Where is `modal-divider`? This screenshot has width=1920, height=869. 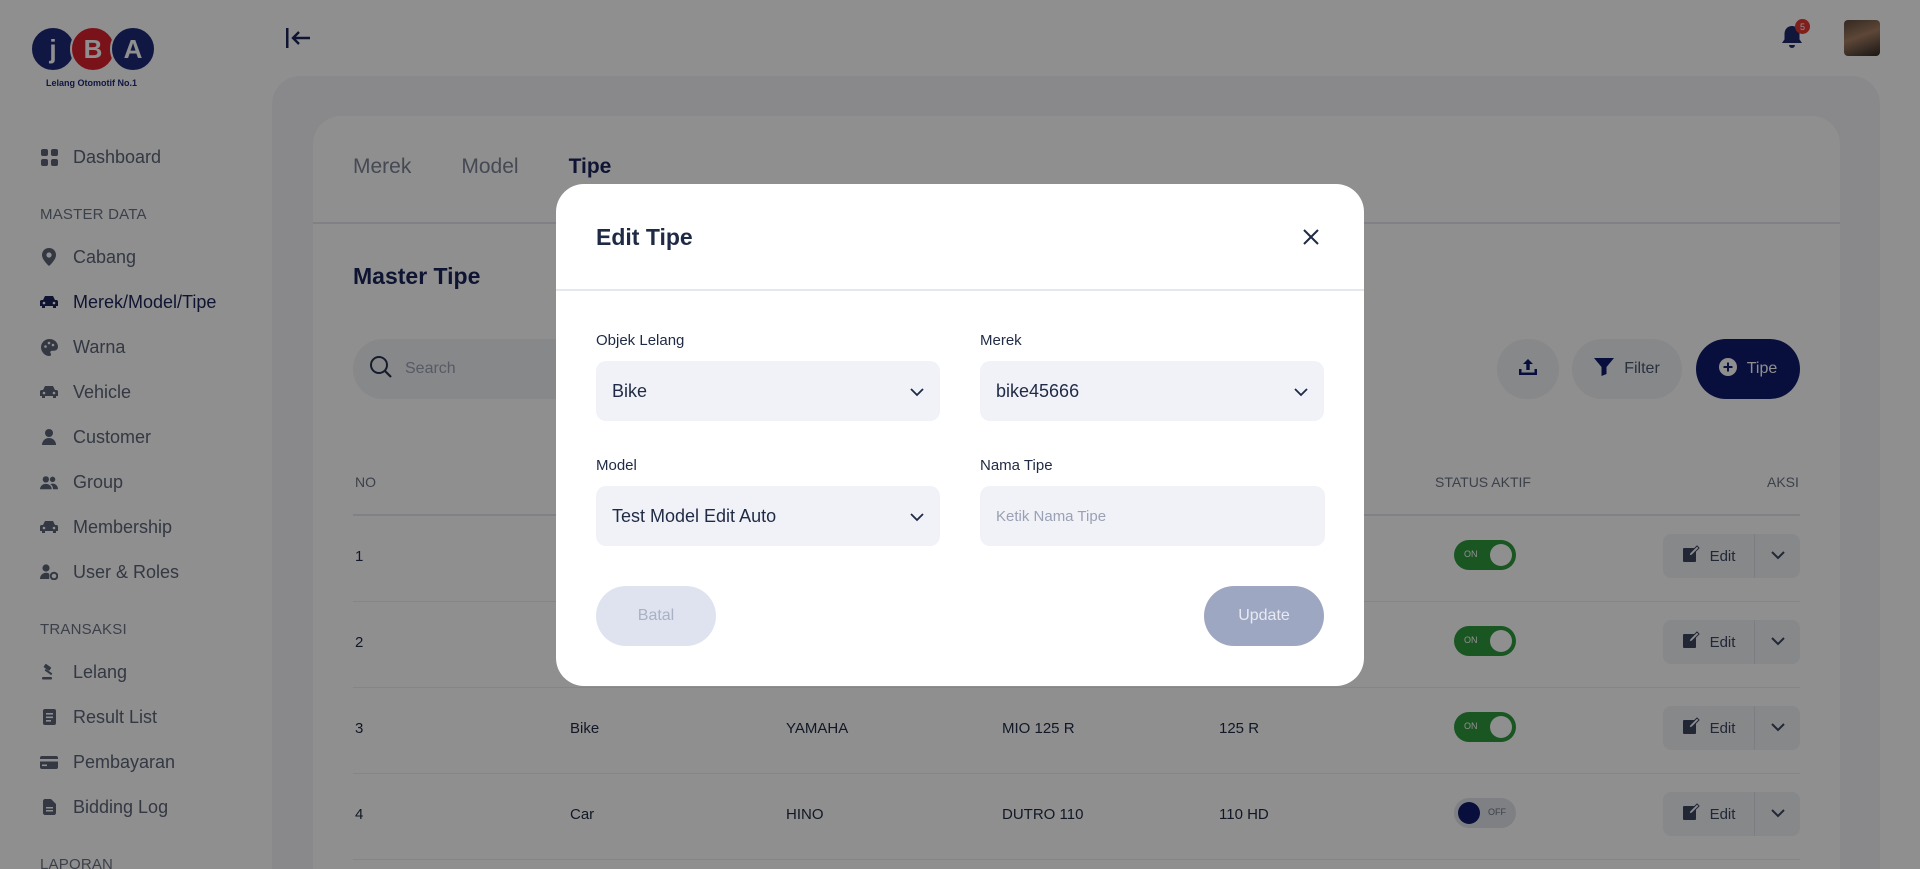
modal-divider is located at coordinates (960, 290).